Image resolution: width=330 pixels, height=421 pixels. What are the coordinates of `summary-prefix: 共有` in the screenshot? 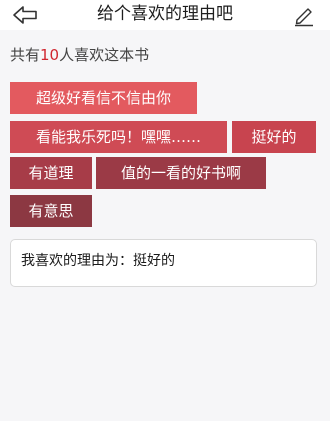 It's located at (25, 55).